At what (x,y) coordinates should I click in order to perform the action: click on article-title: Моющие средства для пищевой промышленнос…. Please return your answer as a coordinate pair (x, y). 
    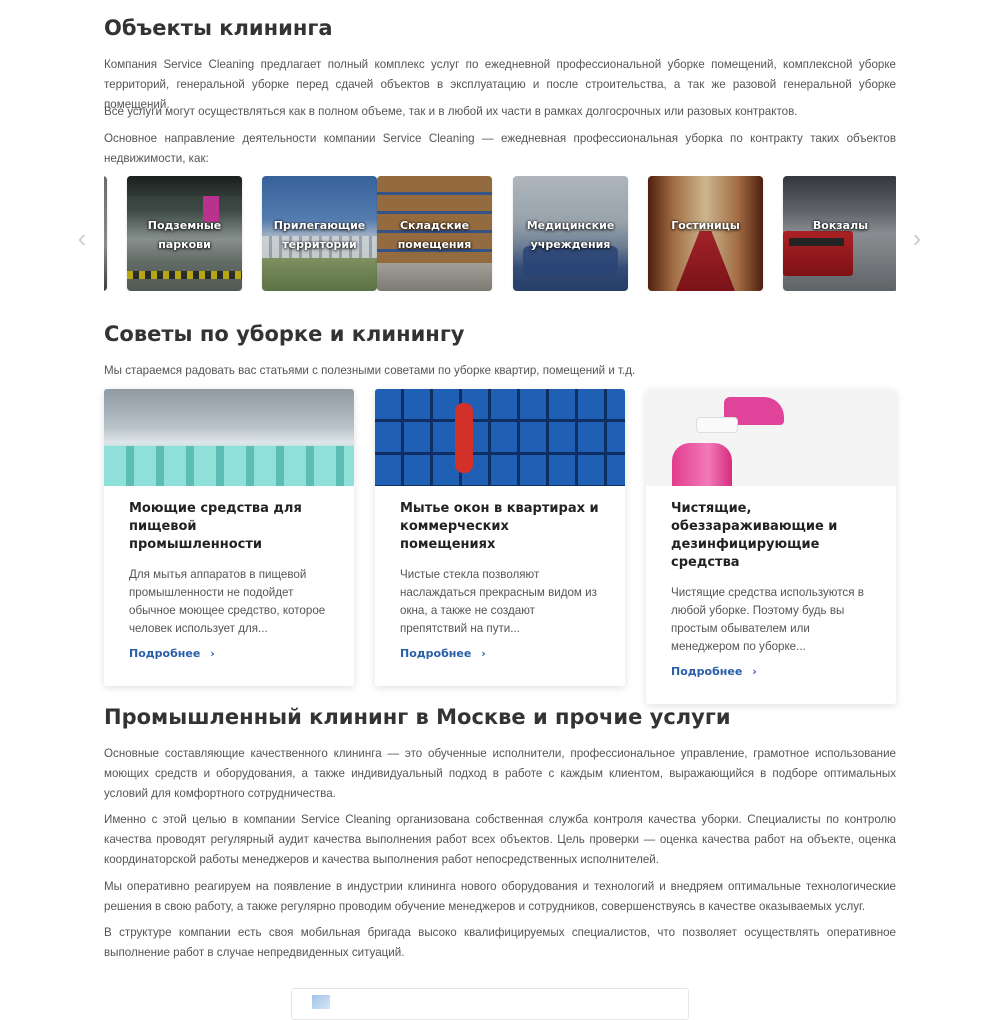
    Looking at the image, I should click on (229, 527).